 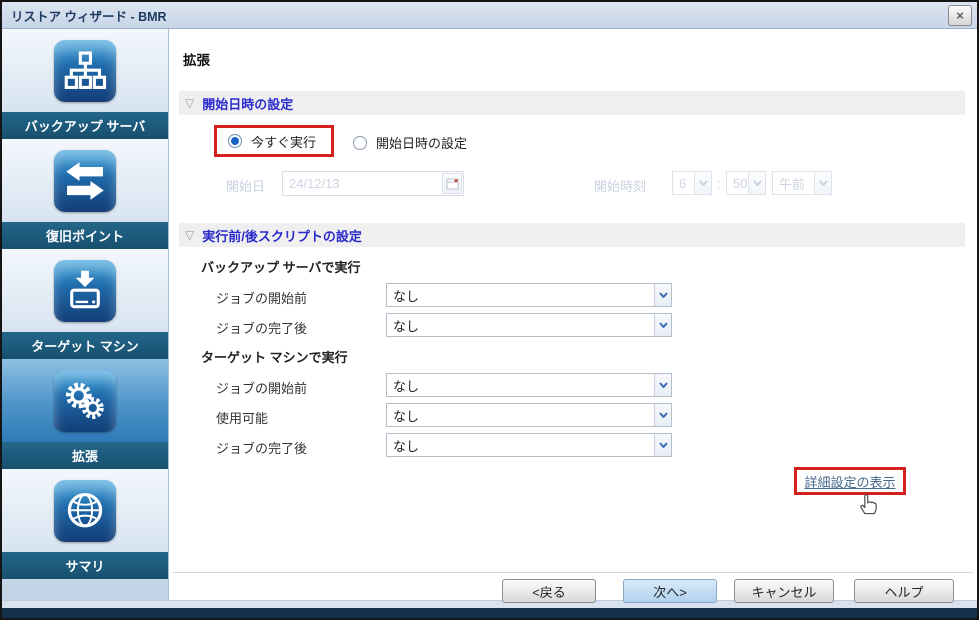 I want to click on row-label: 使用可能, so click(x=242, y=418).